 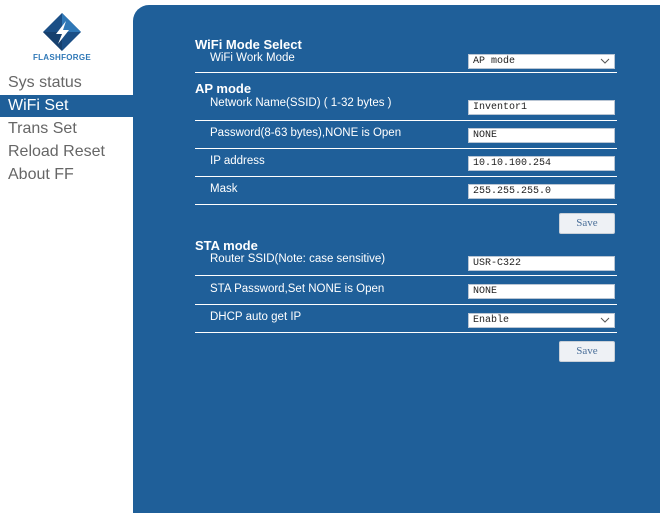 What do you see at coordinates (541, 320) in the screenshot?
I see `dhcp-select: Enable` at bounding box center [541, 320].